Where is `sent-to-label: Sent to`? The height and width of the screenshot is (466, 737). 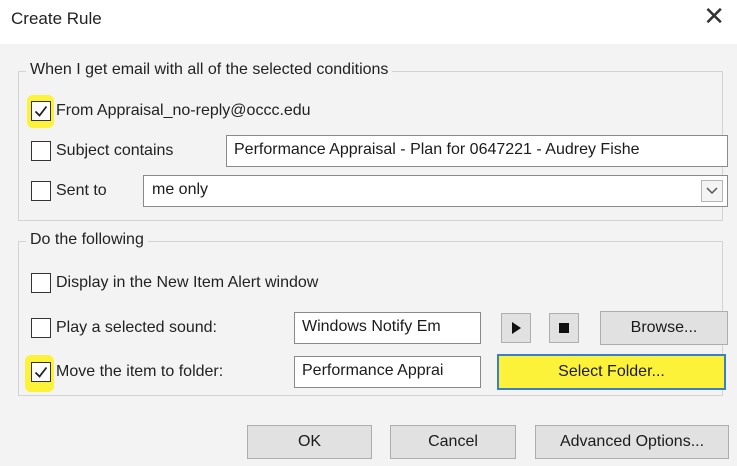 sent-to-label: Sent to is located at coordinates (81, 190).